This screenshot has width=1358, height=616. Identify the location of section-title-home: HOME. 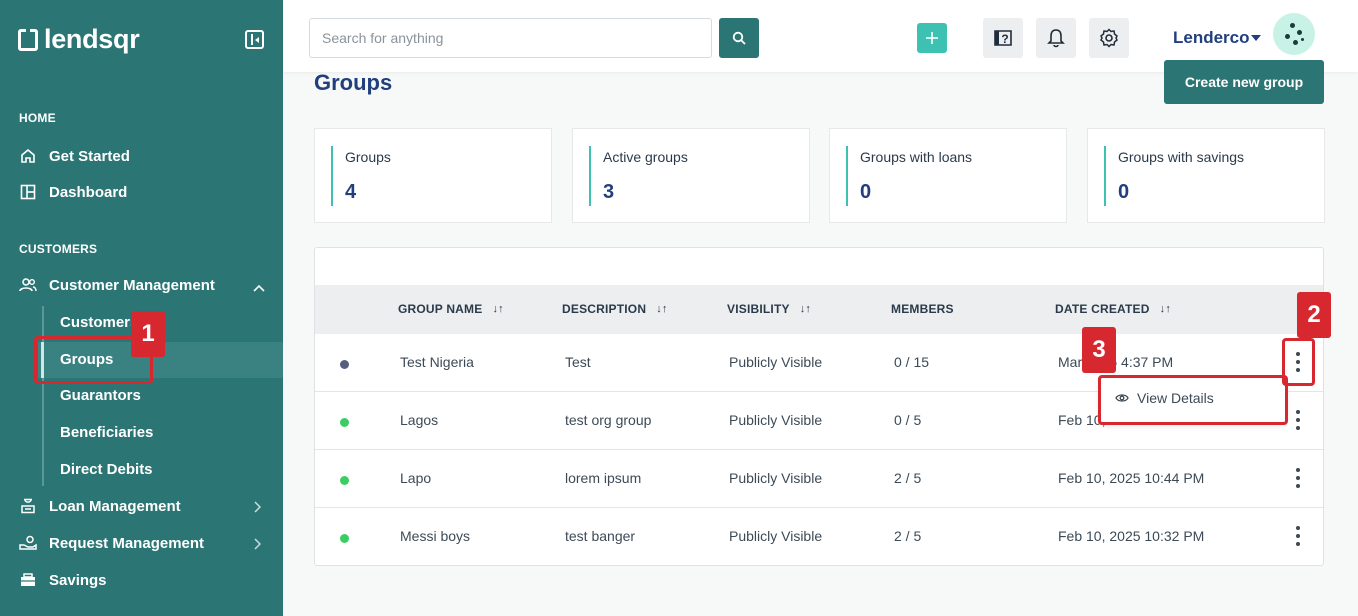
(37, 118).